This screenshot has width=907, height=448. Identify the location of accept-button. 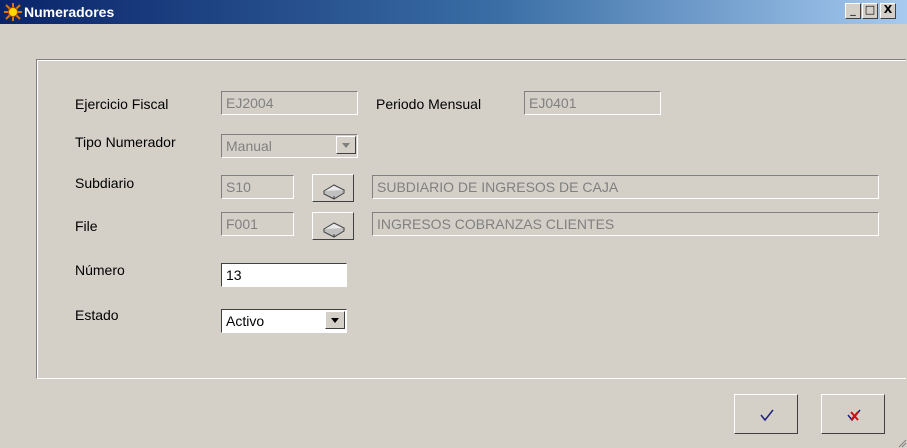
(766, 414).